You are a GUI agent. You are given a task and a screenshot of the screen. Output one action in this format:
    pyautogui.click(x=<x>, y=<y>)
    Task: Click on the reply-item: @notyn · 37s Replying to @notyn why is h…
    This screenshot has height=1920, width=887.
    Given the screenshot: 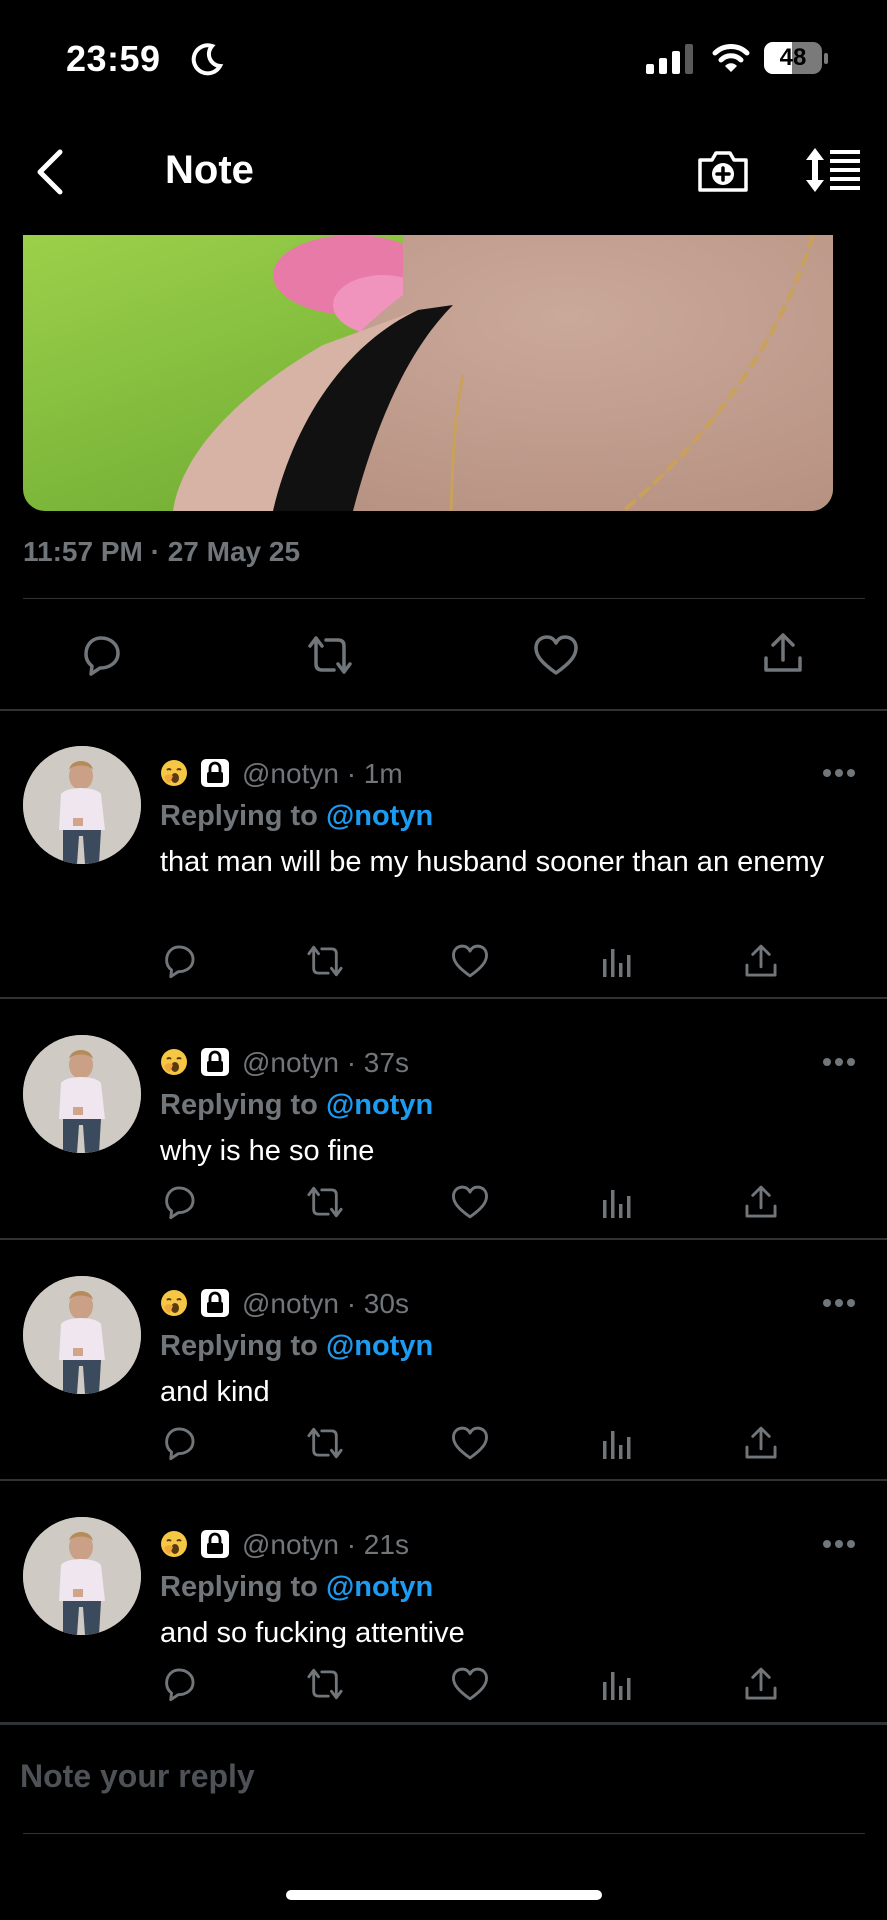 What is the action you would take?
    pyautogui.click(x=443, y=1119)
    